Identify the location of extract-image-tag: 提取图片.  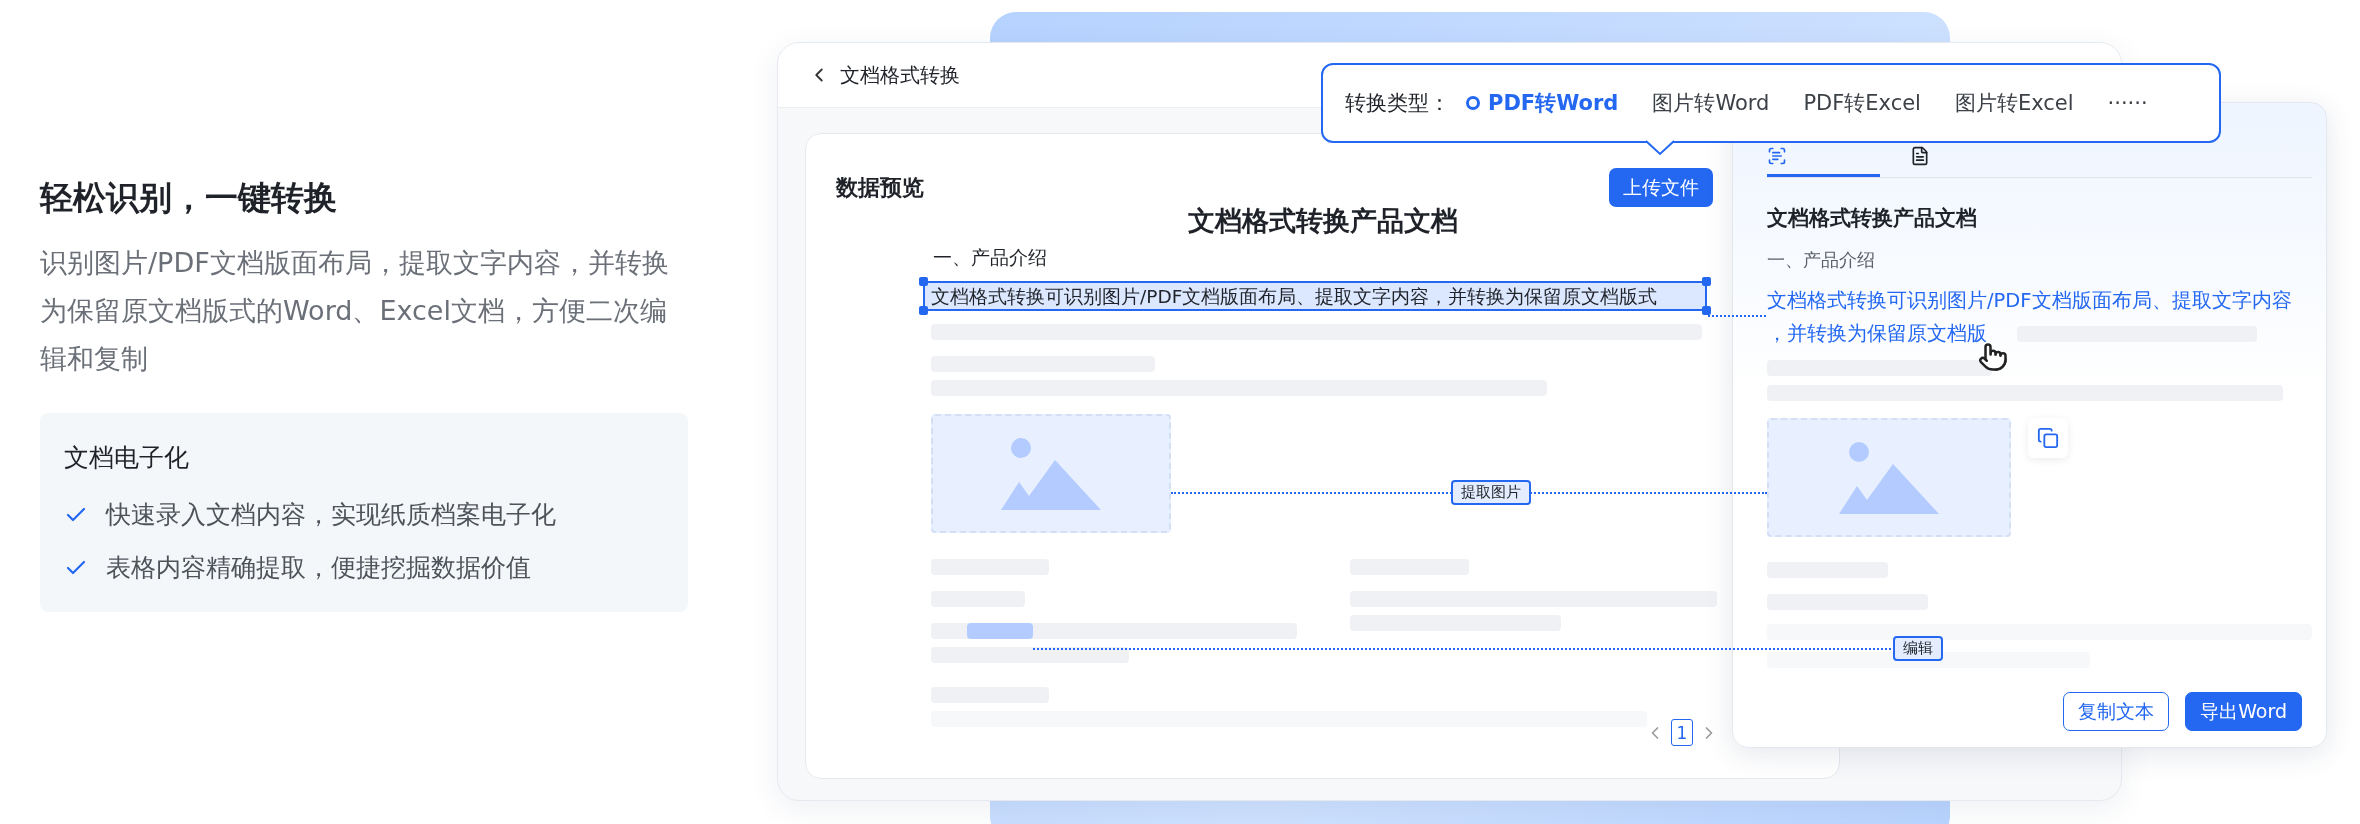
(1491, 492).